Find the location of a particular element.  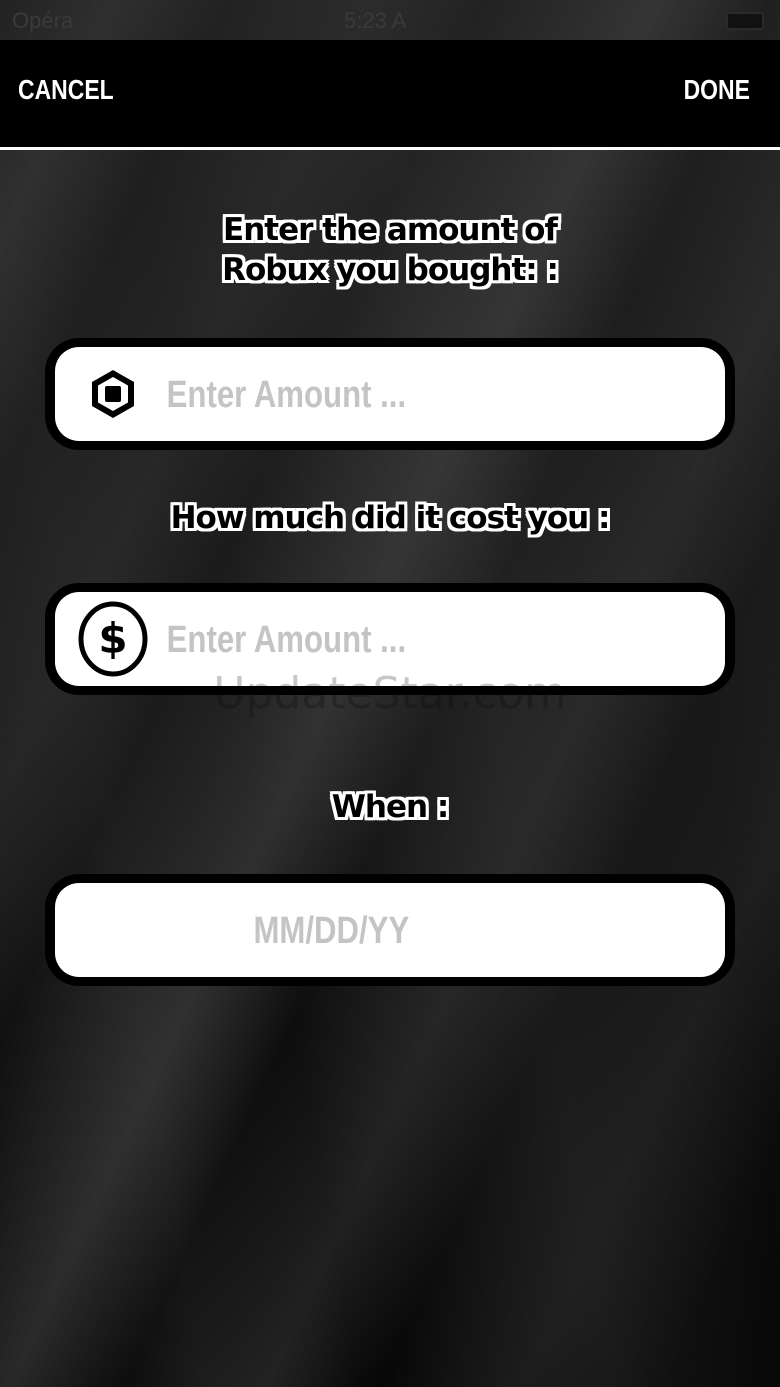

date-field-box is located at coordinates (390, 931).